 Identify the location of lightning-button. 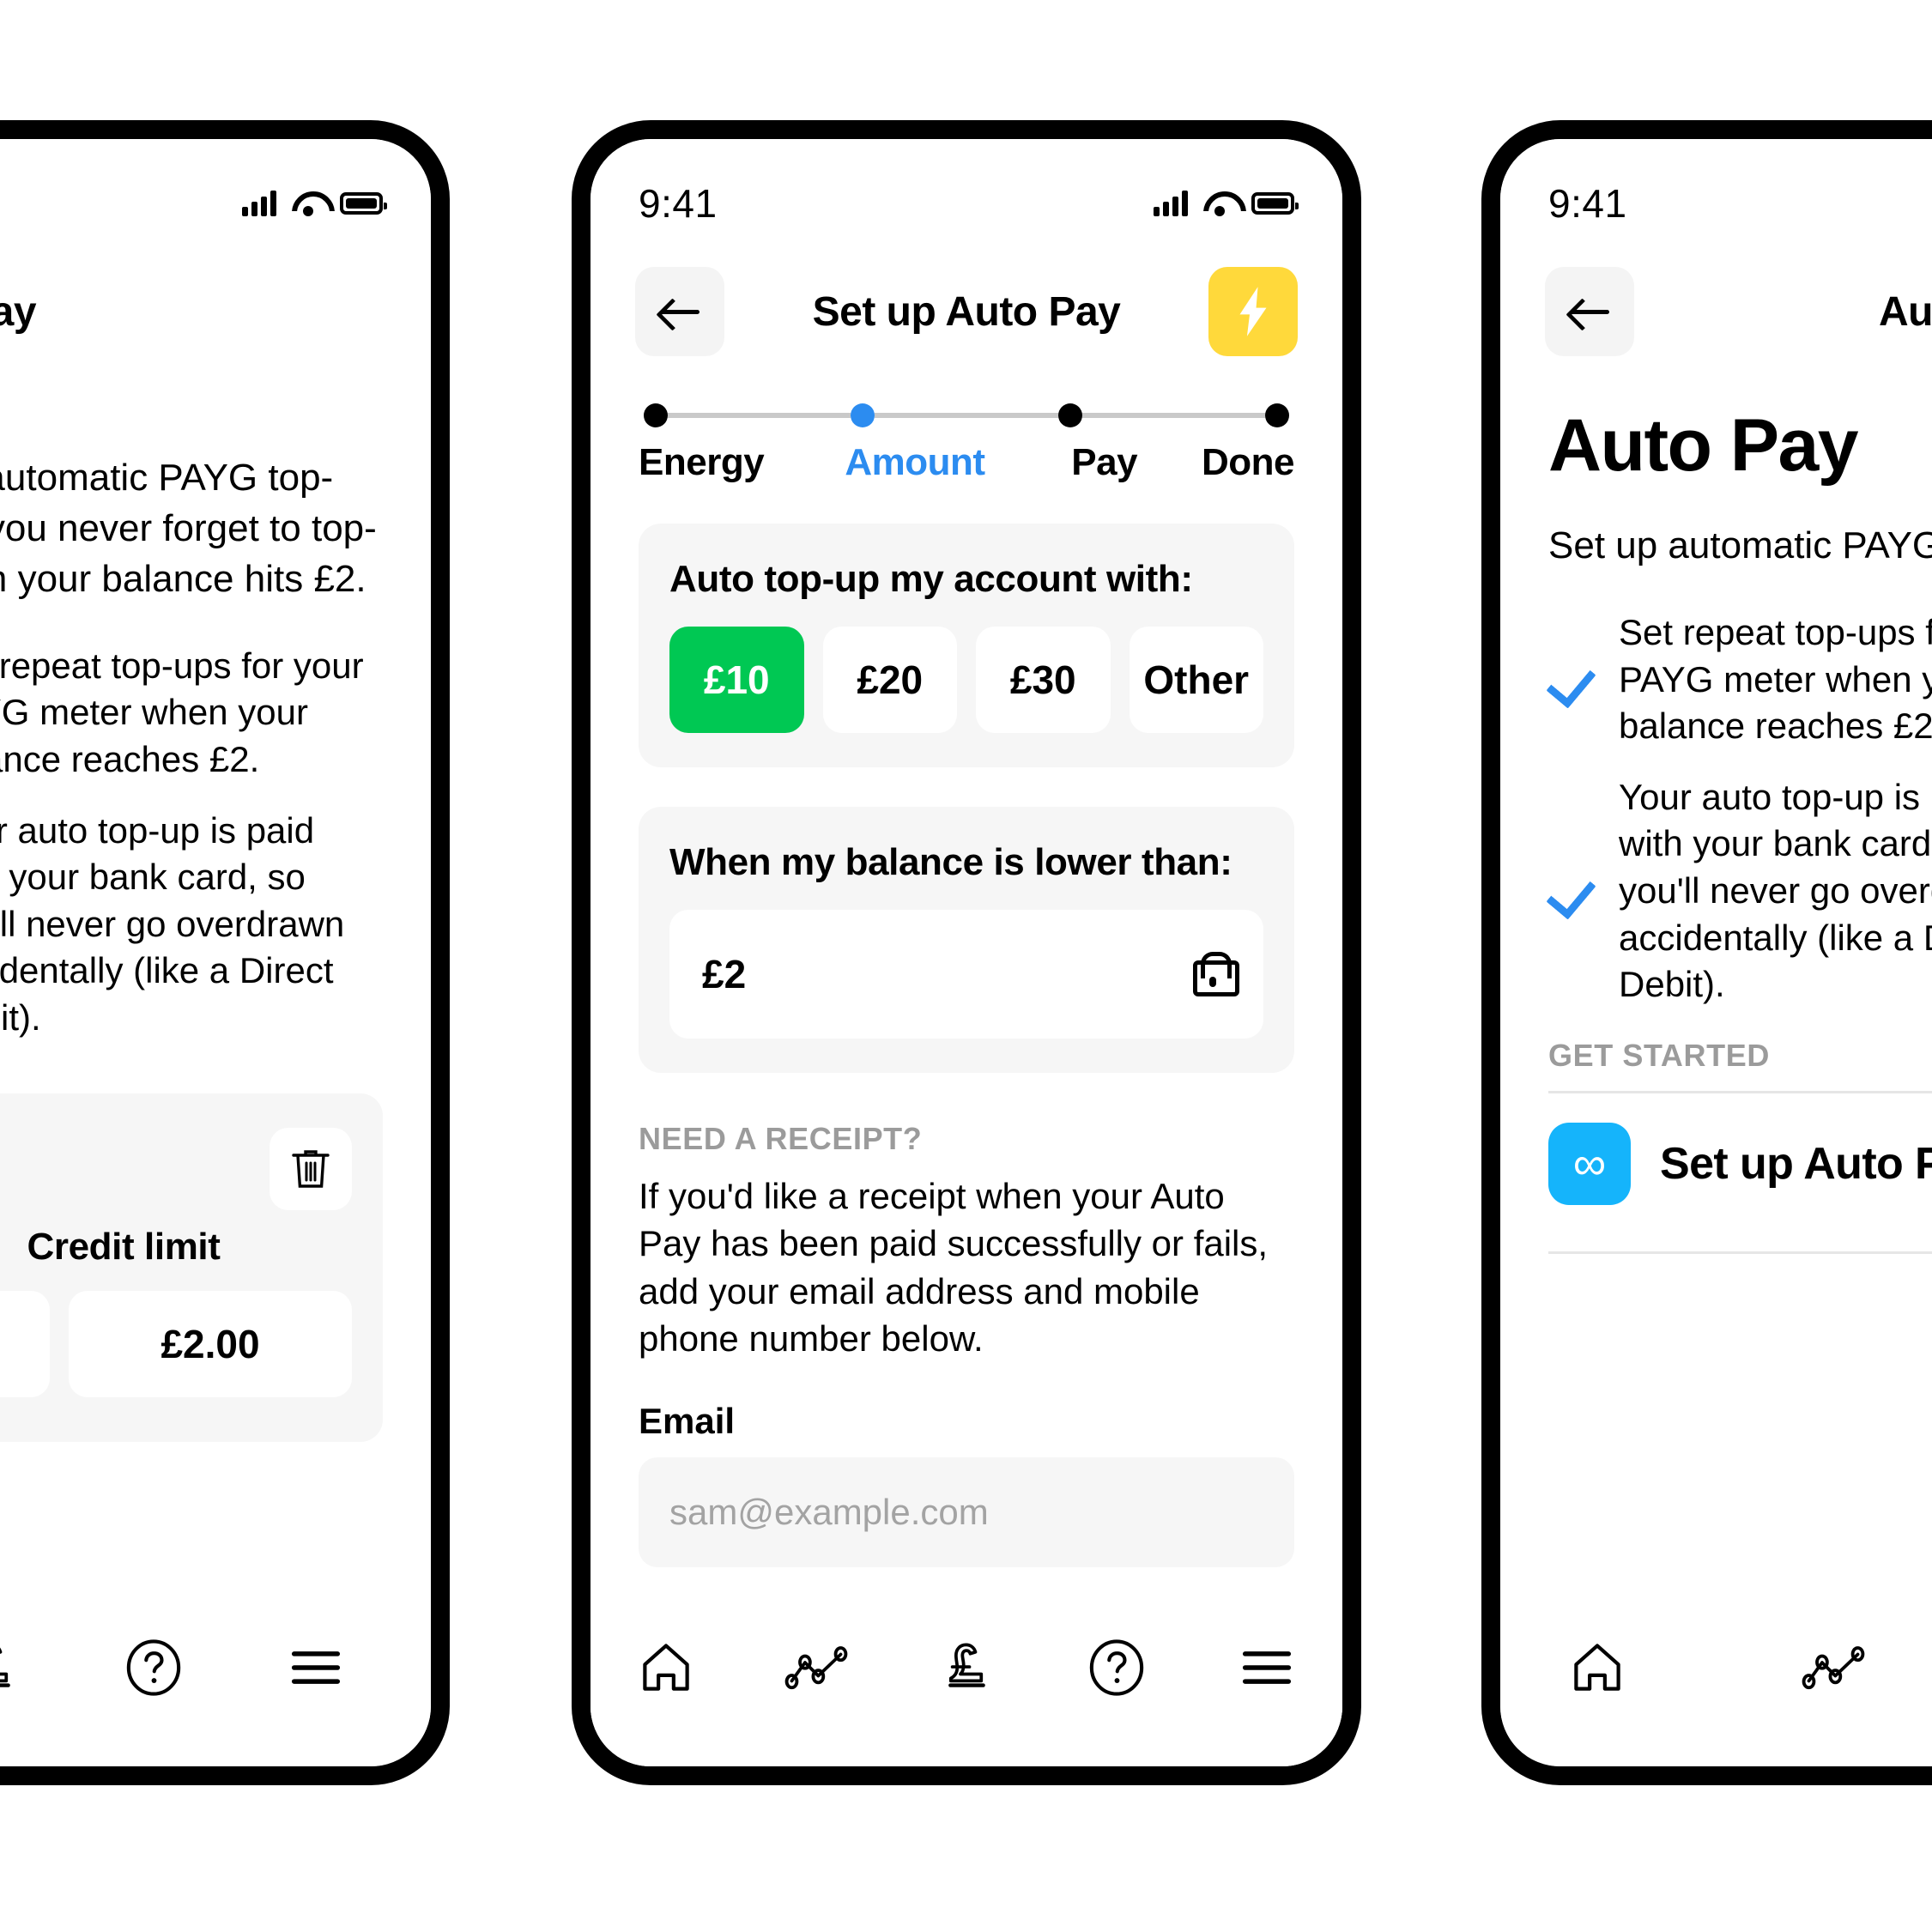
(1253, 312).